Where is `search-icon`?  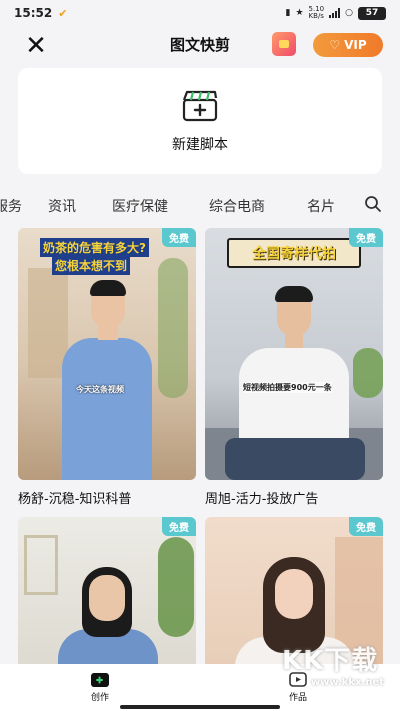
search-icon is located at coordinates (373, 204).